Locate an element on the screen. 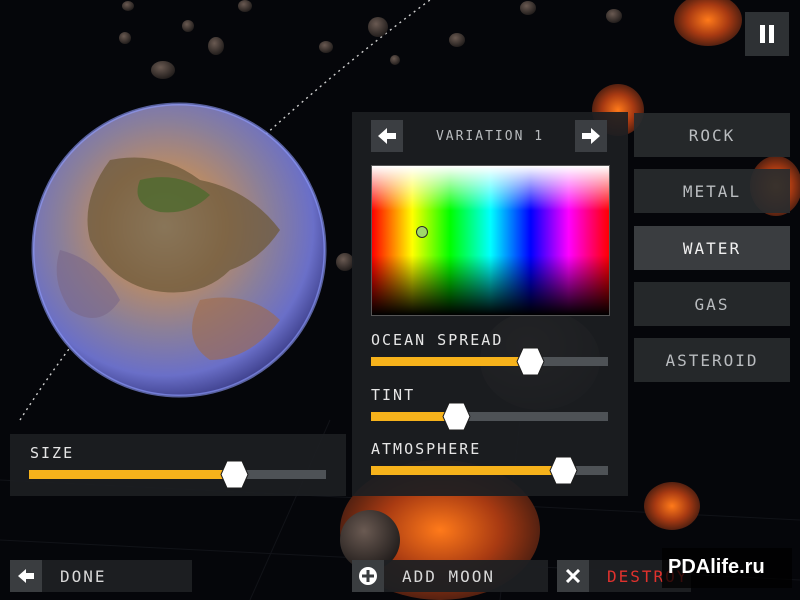 The image size is (800, 600). size-panel: SIZE is located at coordinates (178, 465).